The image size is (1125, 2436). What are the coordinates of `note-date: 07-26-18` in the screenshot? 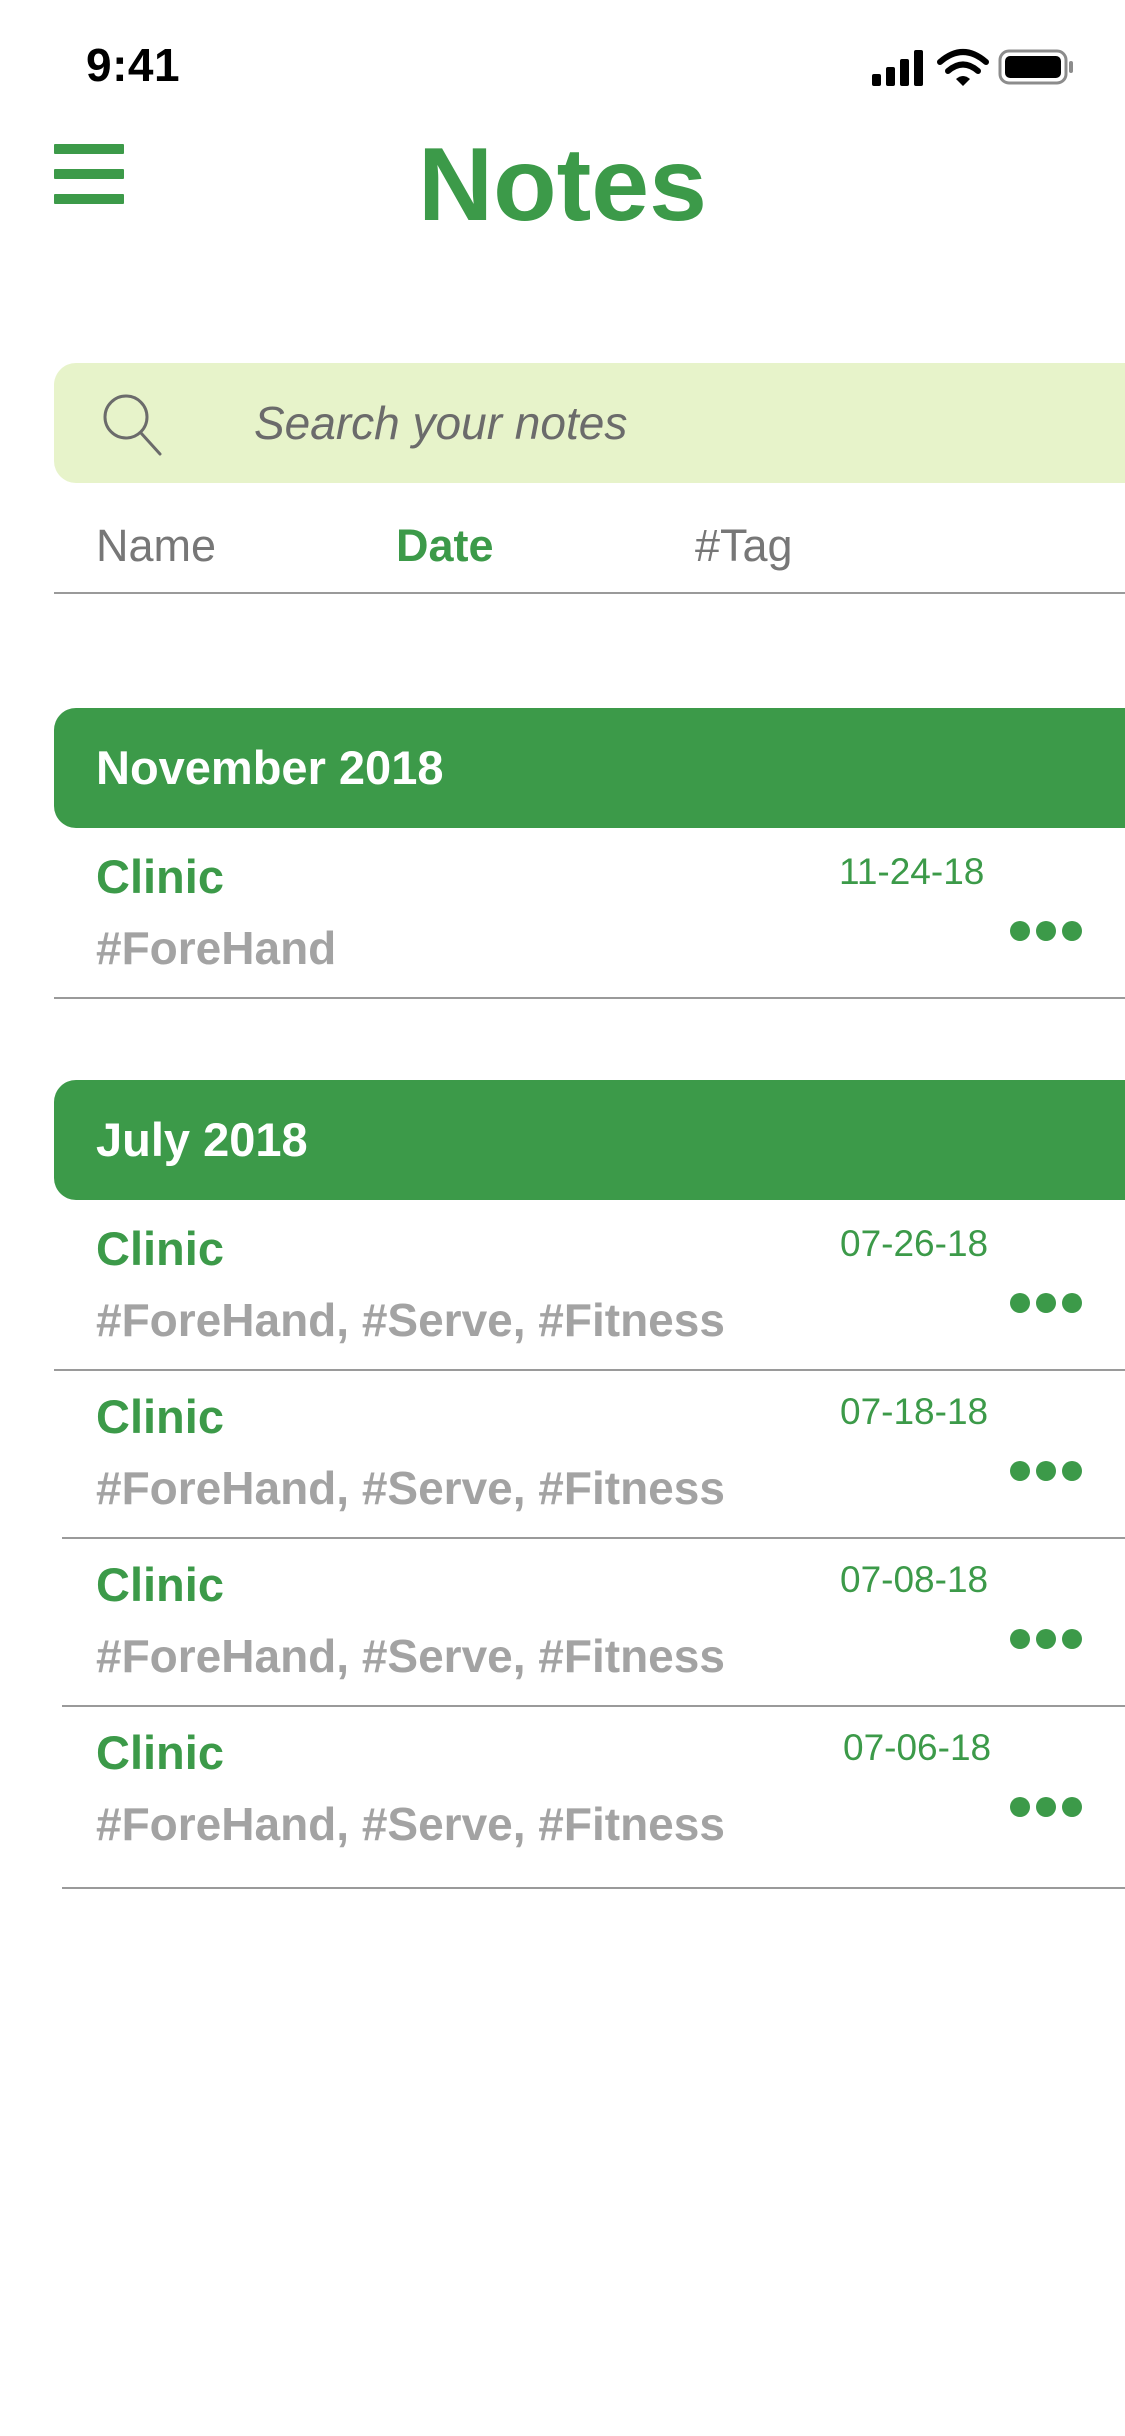 It's located at (914, 1243).